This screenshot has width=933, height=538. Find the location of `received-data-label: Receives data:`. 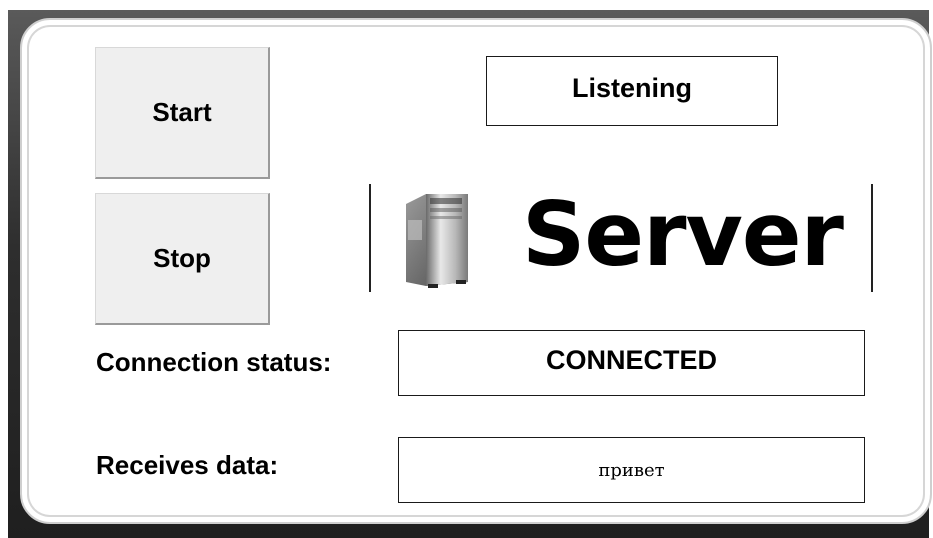

received-data-label: Receives data: is located at coordinates (187, 465).